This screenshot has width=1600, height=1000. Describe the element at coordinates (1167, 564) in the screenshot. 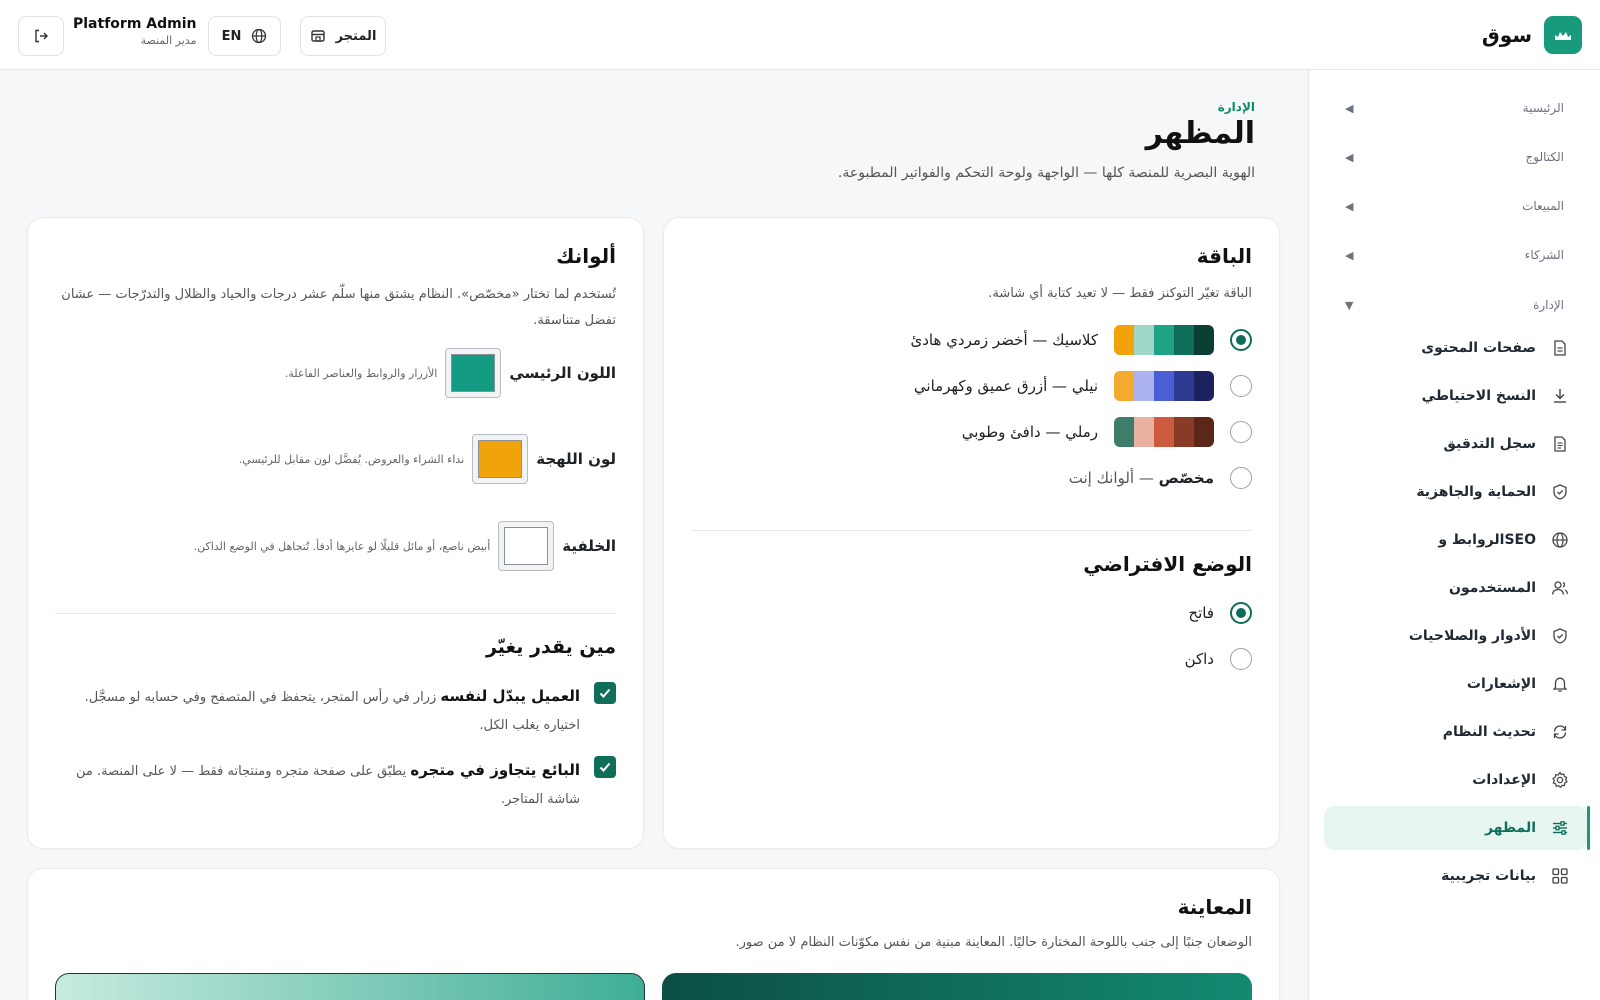

I see `default-mode-title: الوضع الافتراضي` at that location.